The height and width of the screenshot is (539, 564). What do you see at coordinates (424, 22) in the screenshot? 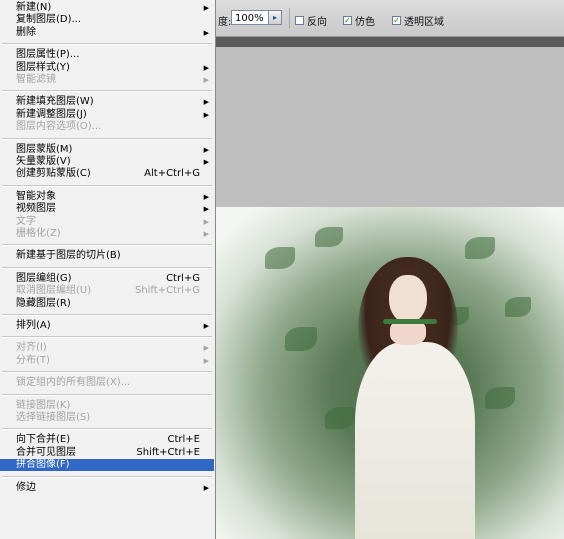
I see `checkbox-label: 透明区域` at bounding box center [424, 22].